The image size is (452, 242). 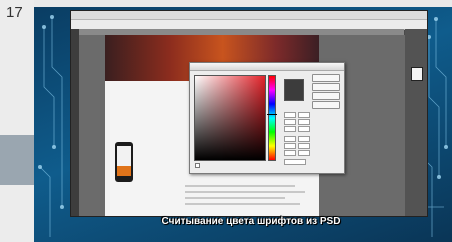 What do you see at coordinates (272, 114) in the screenshot?
I see `hue-marker` at bounding box center [272, 114].